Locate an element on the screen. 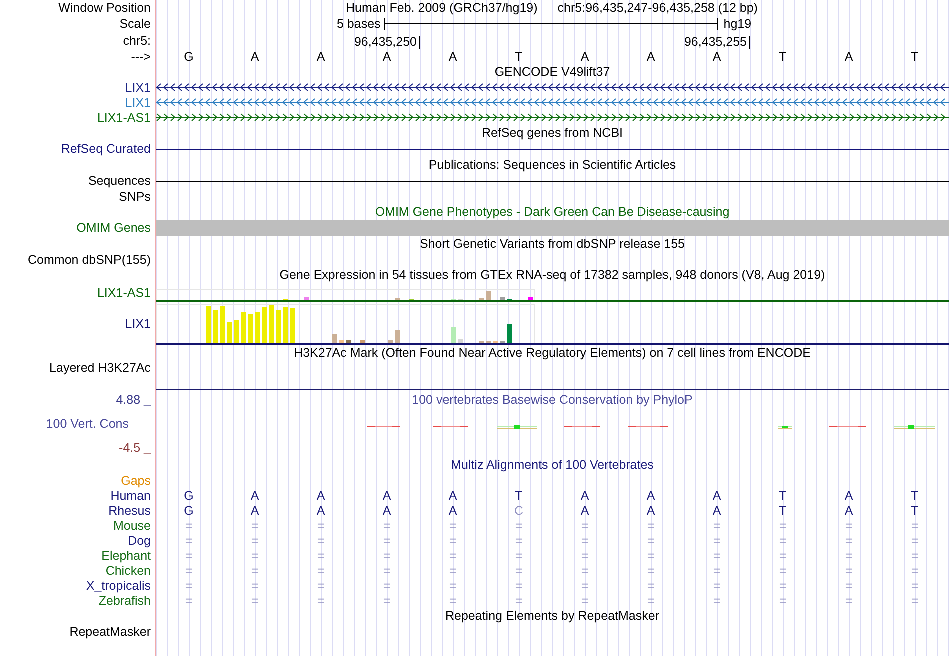 The image size is (950, 656). coordinate-label: 96,435,250 is located at coordinates (387, 42).